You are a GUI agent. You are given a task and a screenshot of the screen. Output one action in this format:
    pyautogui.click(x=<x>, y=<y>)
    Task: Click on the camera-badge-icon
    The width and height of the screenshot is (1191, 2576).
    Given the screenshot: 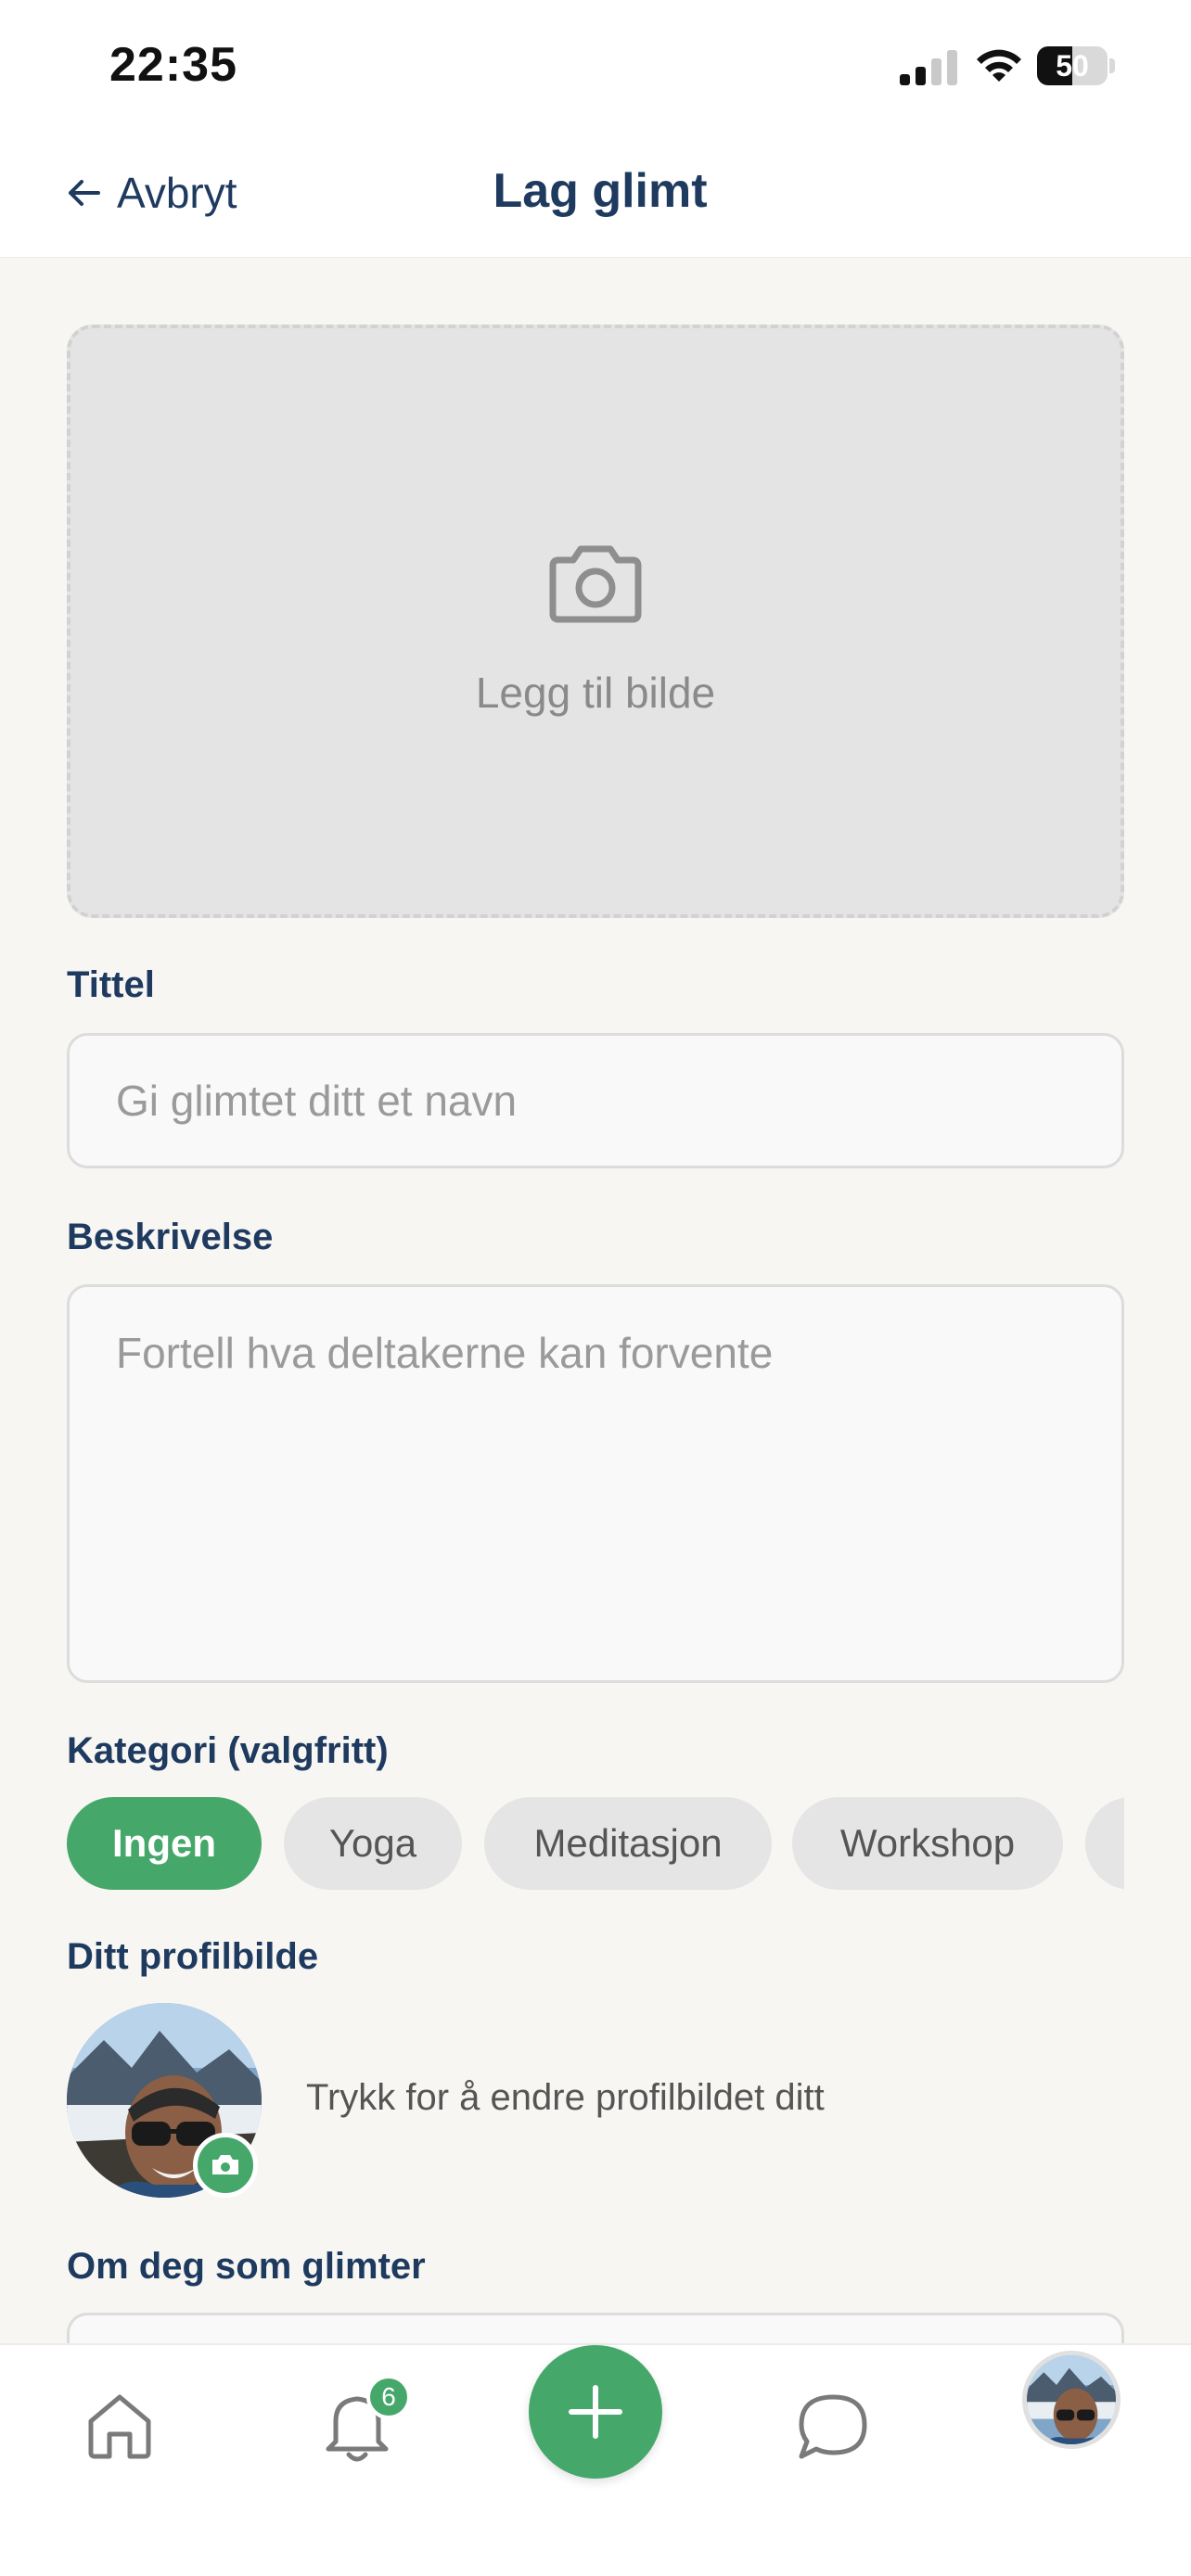 What is the action you would take?
    pyautogui.click(x=225, y=2165)
    